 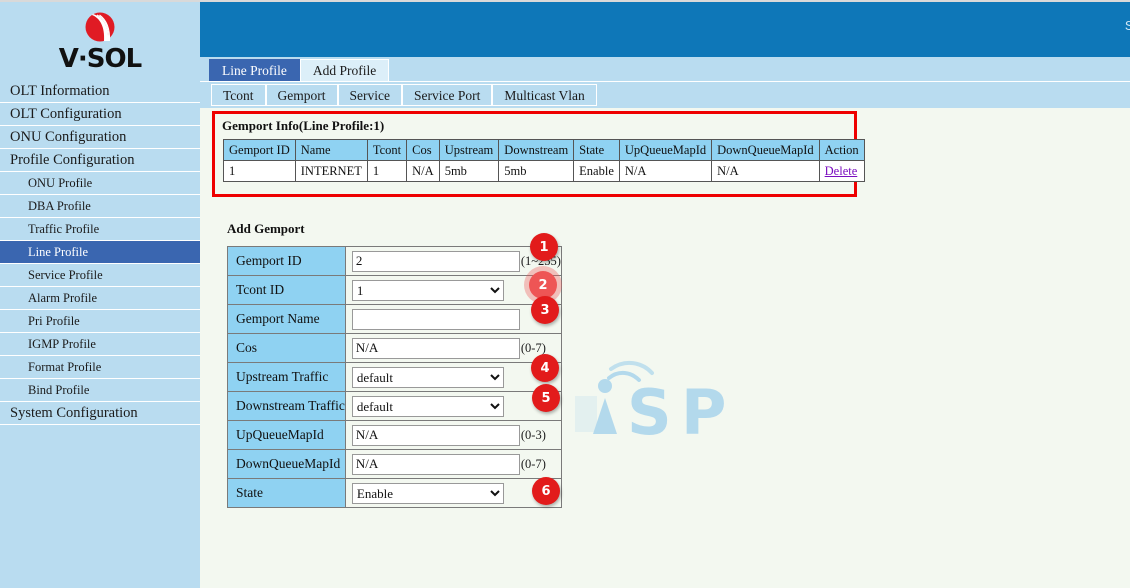 What do you see at coordinates (545, 310) in the screenshot?
I see `step-badge-3: 3` at bounding box center [545, 310].